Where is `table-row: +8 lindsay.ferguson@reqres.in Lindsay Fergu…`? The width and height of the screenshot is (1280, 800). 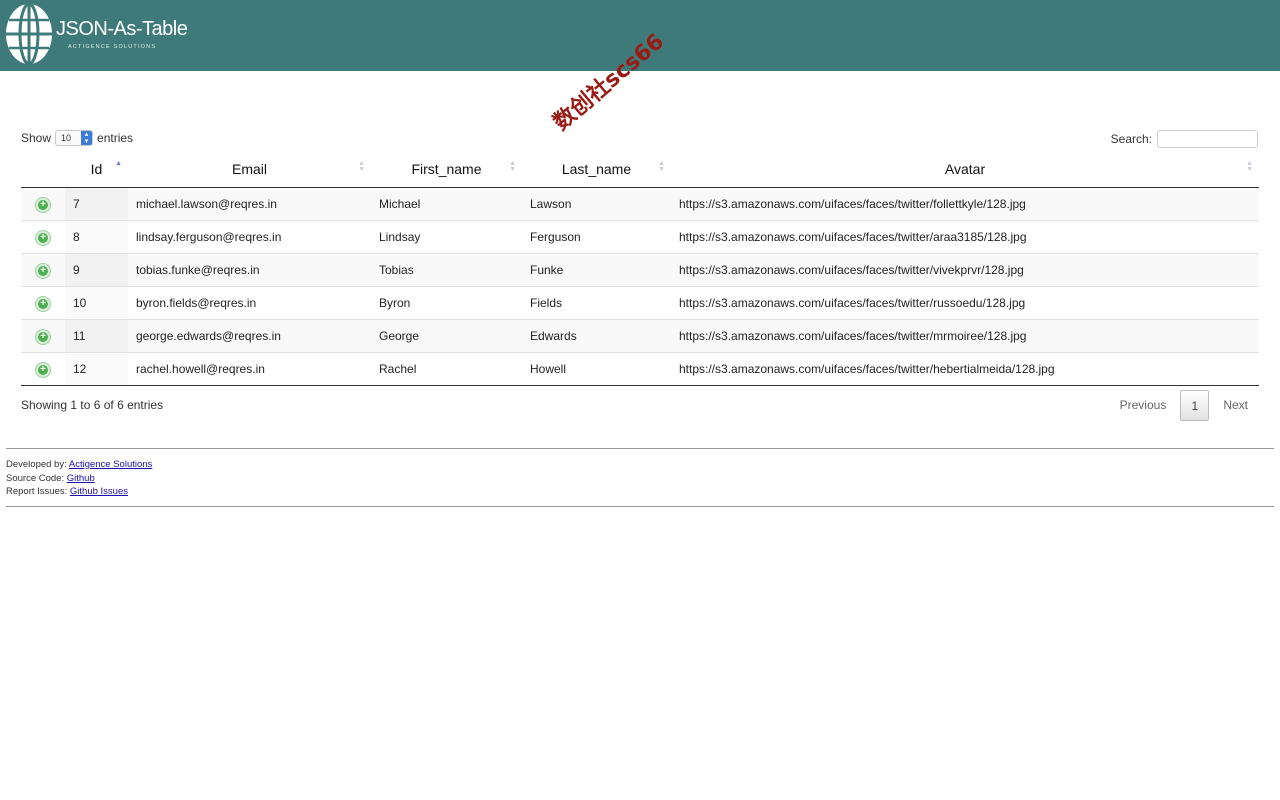 table-row: +8 lindsay.ferguson@reqres.in Lindsay Fergu… is located at coordinates (640, 236).